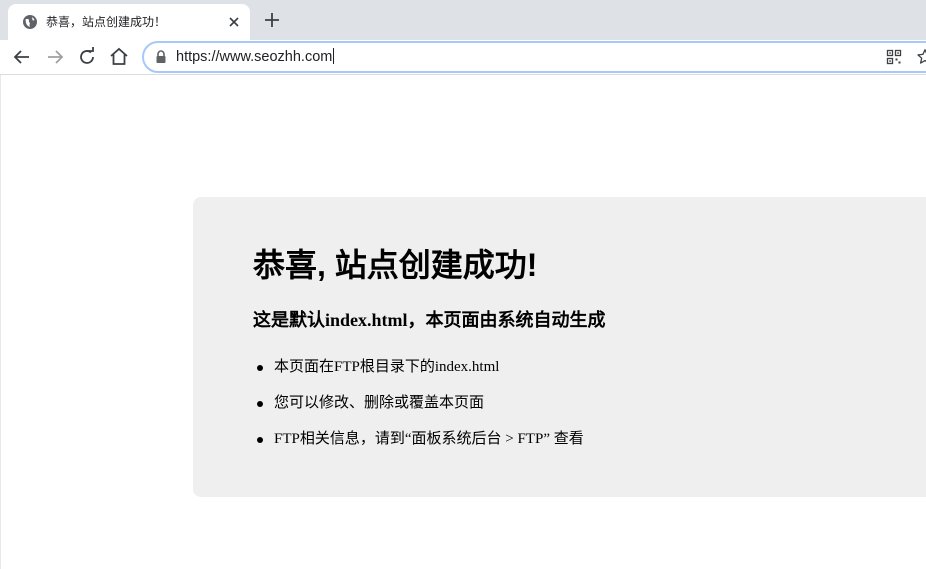 This screenshot has height=569, width=926. I want to click on active-tab: 恭喜，站点创建成功！, so click(129, 22).